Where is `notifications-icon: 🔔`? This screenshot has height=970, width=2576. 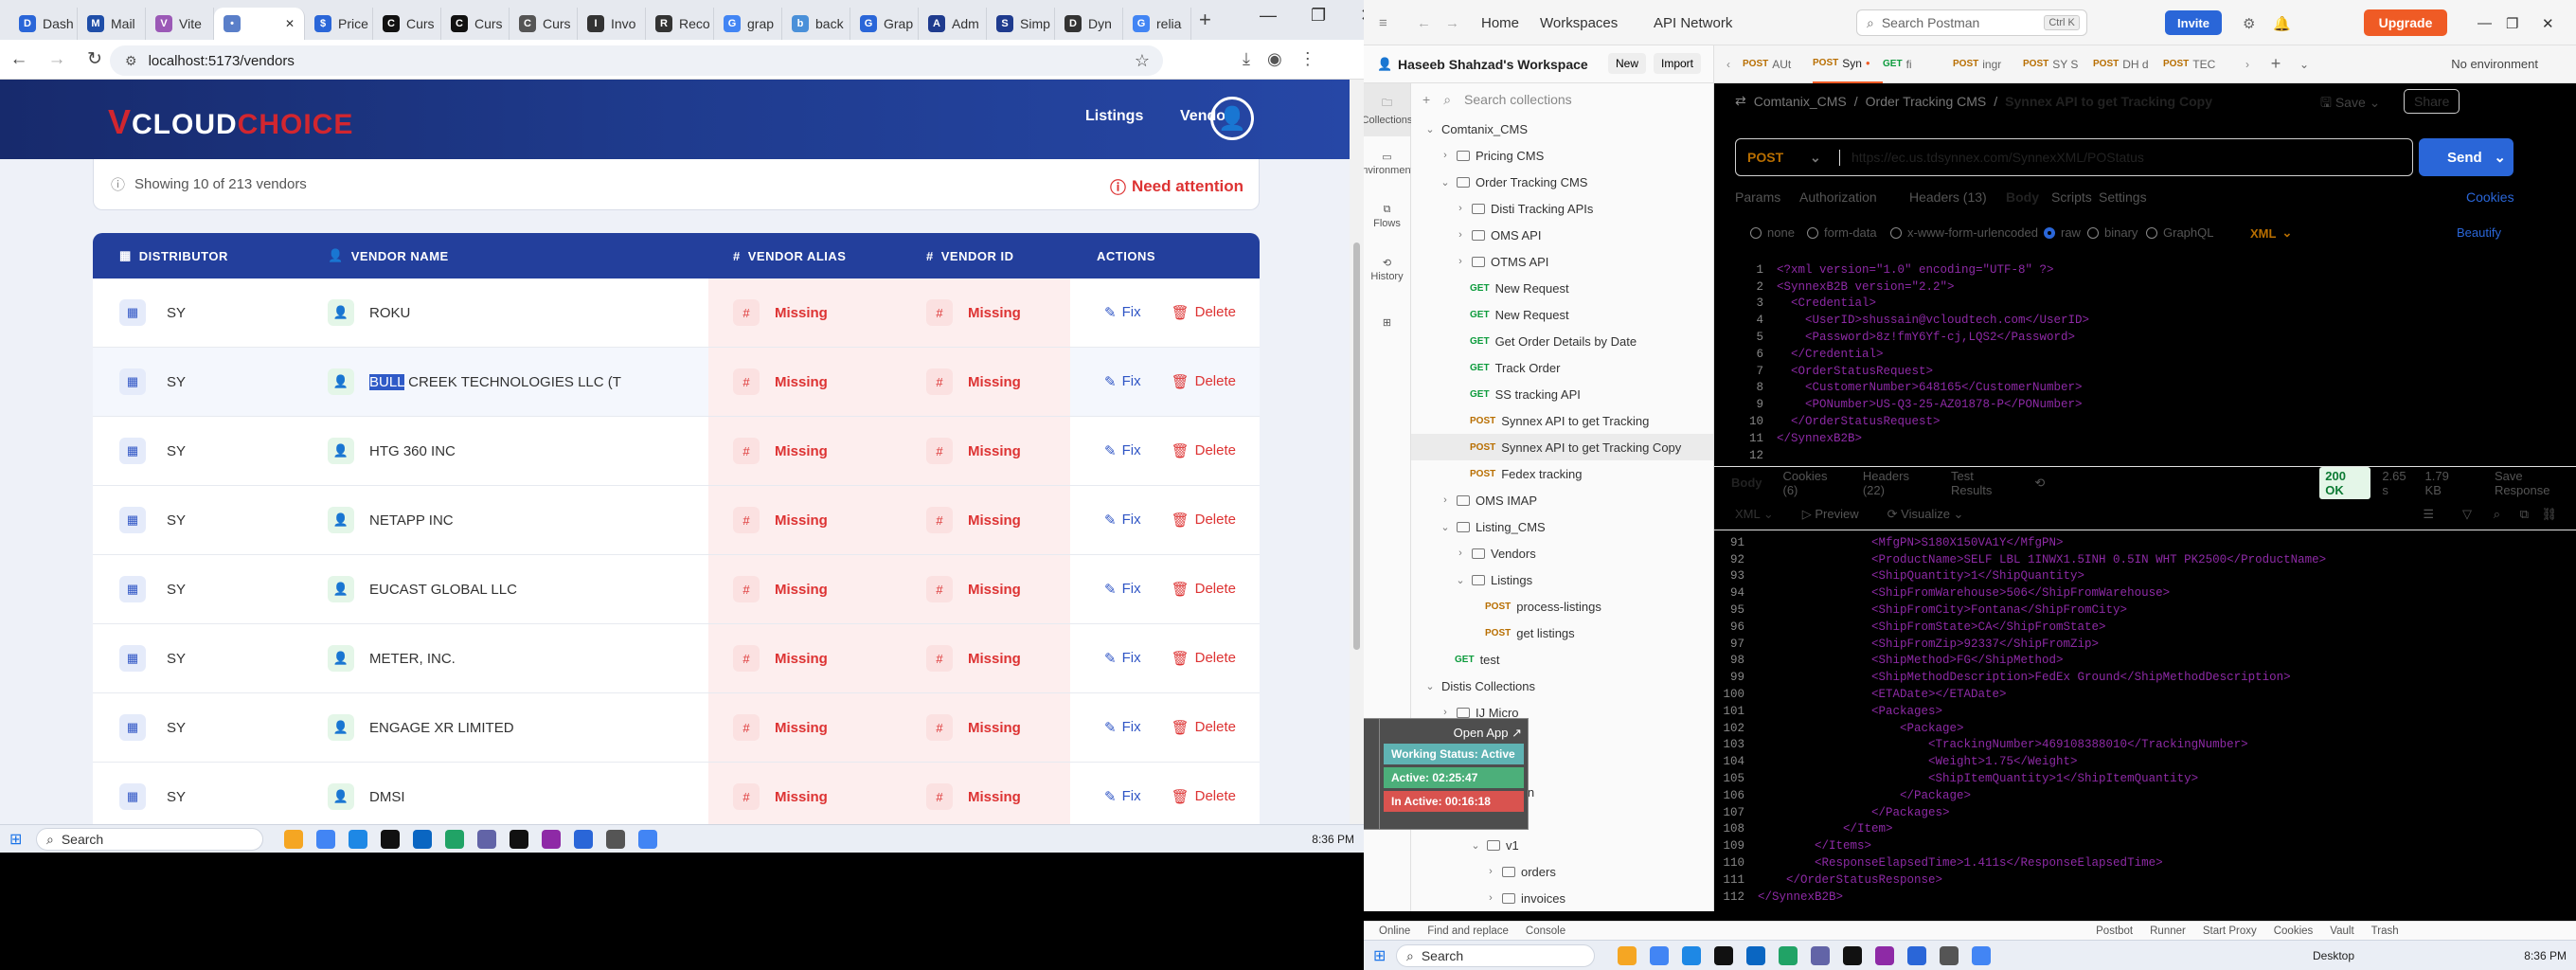
notifications-icon: 🔔 is located at coordinates (2282, 23).